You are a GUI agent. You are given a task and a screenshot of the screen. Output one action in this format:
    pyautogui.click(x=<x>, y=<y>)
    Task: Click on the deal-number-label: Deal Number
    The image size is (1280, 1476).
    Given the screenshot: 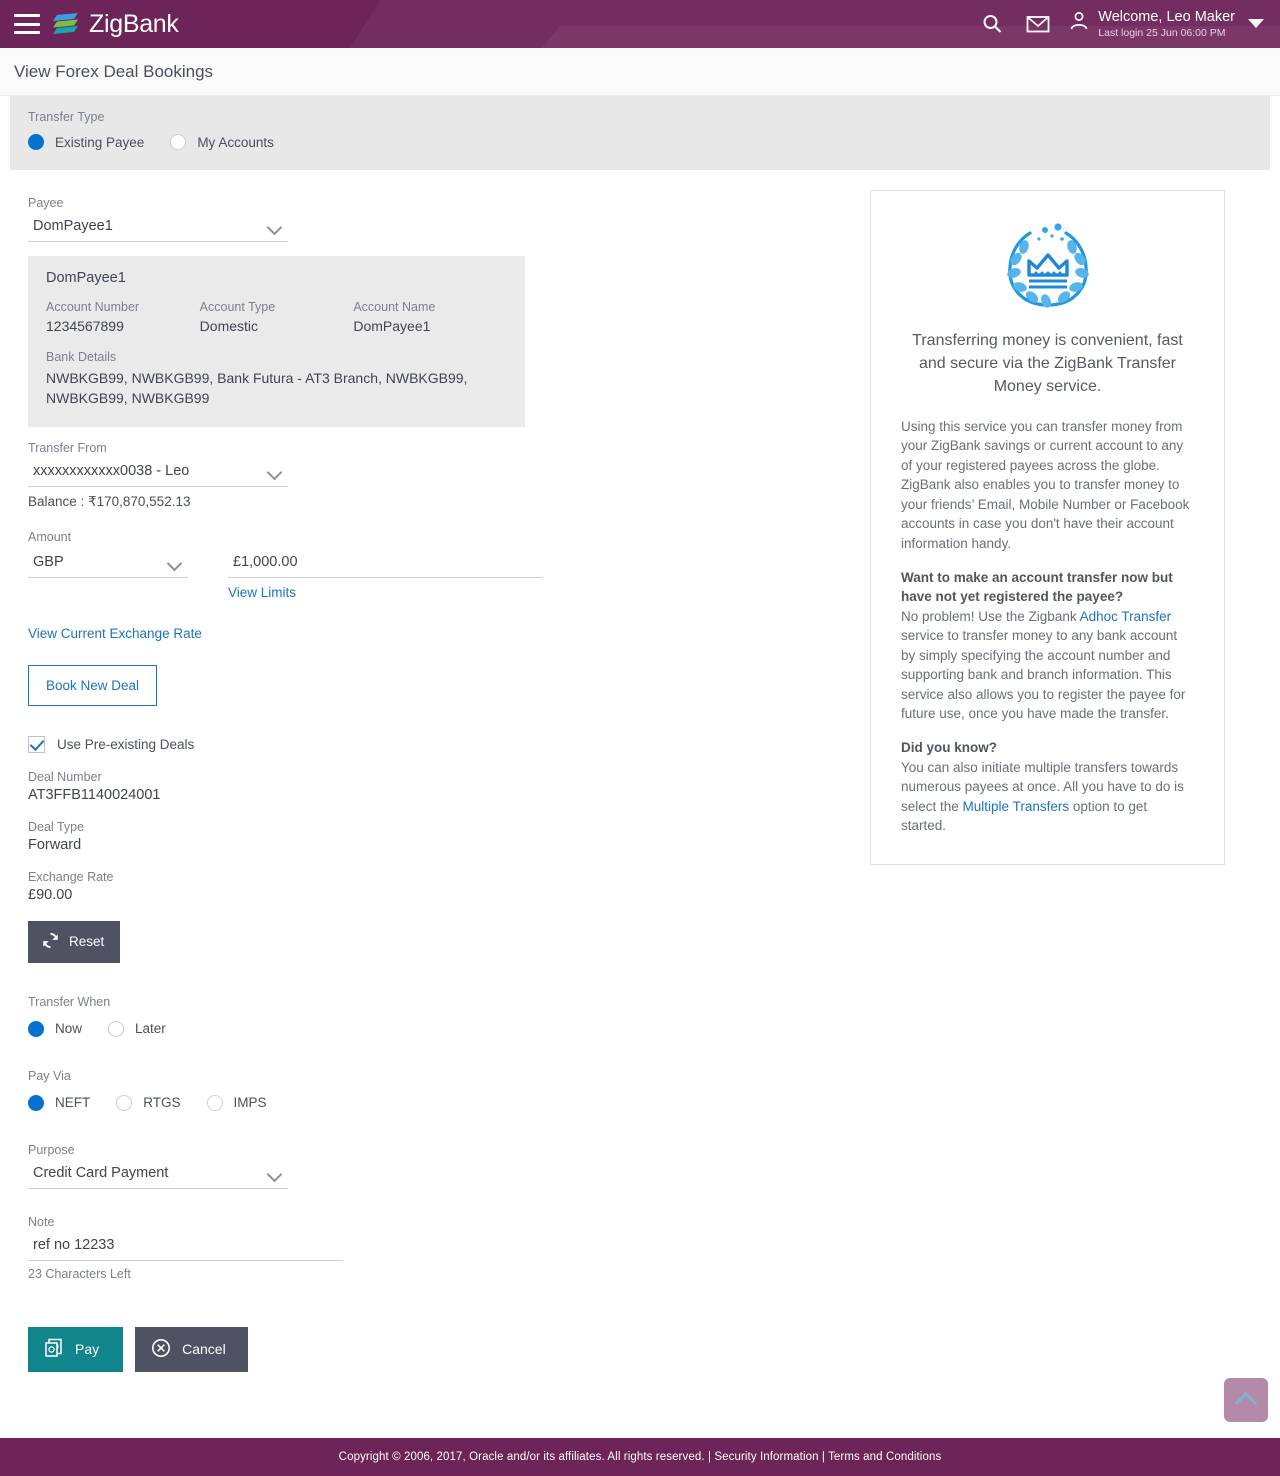 What is the action you would take?
    pyautogui.click(x=65, y=776)
    